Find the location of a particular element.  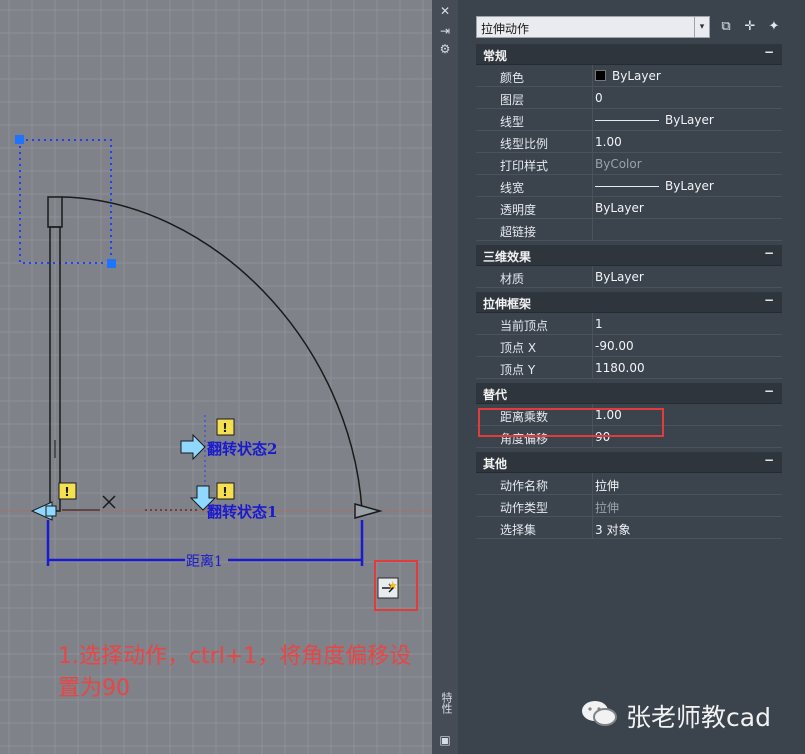

property-row: 动作名称 拉伸 is located at coordinates (629, 484).